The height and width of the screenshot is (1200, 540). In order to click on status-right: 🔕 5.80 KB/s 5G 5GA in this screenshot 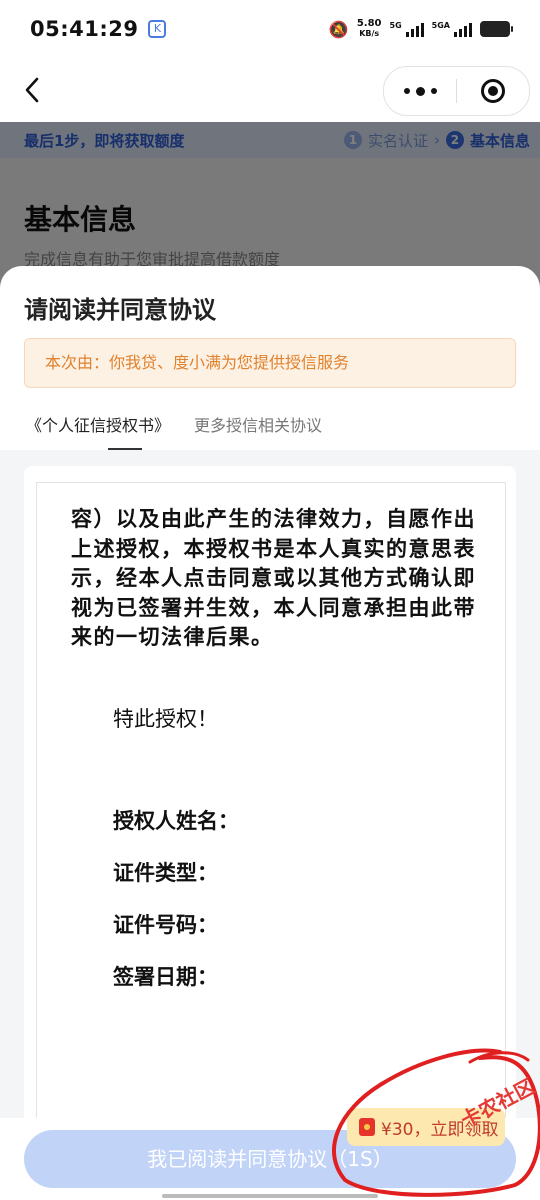, I will do `click(420, 29)`.